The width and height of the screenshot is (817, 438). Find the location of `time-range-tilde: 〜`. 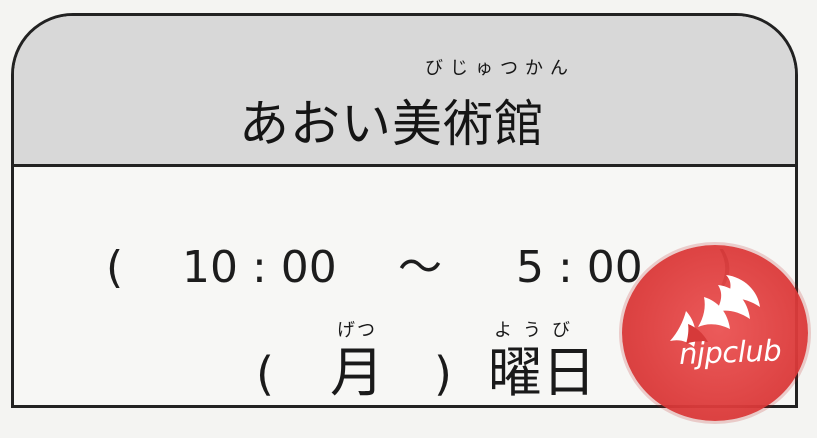

time-range-tilde: 〜 is located at coordinates (420, 267).